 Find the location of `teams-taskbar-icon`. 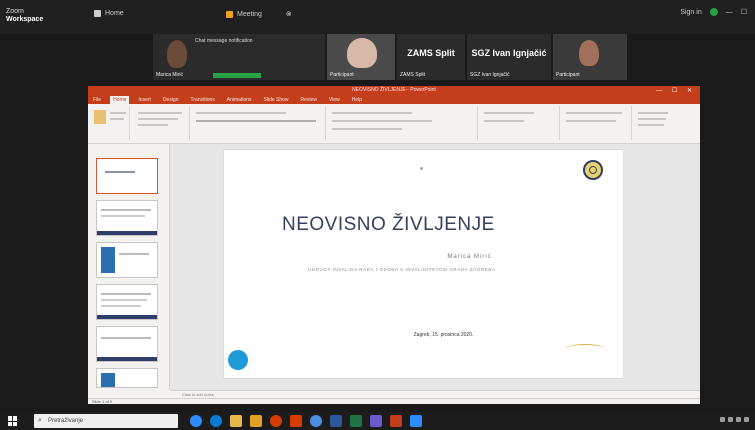

teams-taskbar-icon is located at coordinates (376, 421).